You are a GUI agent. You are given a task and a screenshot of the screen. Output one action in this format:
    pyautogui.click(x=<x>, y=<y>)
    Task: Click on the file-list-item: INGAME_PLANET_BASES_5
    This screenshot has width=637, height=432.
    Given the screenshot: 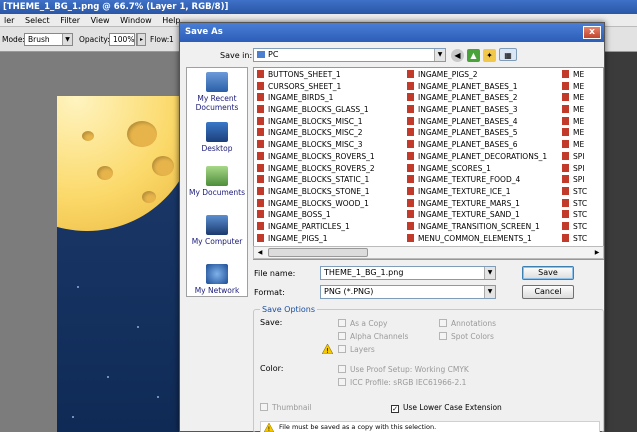 What is the action you would take?
    pyautogui.click(x=479, y=133)
    